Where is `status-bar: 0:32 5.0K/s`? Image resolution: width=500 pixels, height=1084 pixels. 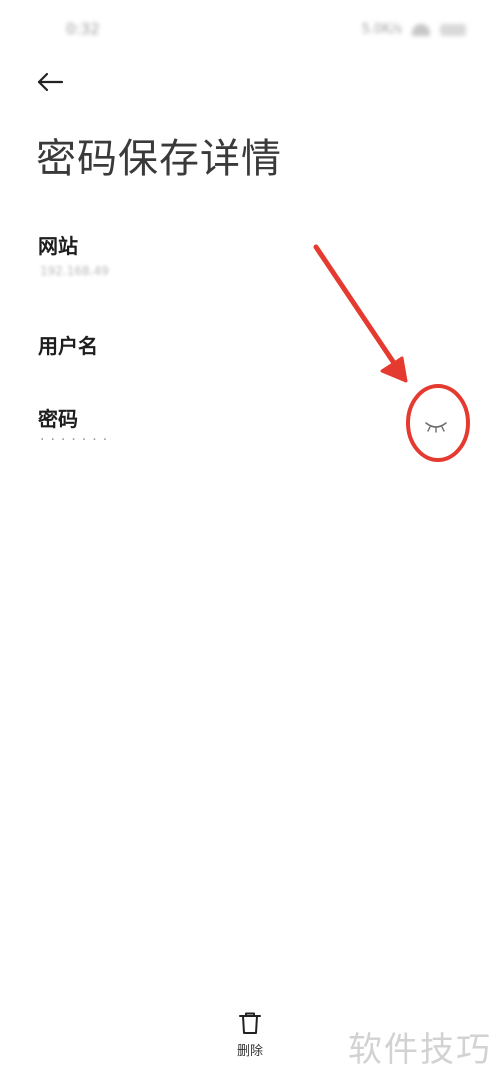 status-bar: 0:32 5.0K/s is located at coordinates (250, 30).